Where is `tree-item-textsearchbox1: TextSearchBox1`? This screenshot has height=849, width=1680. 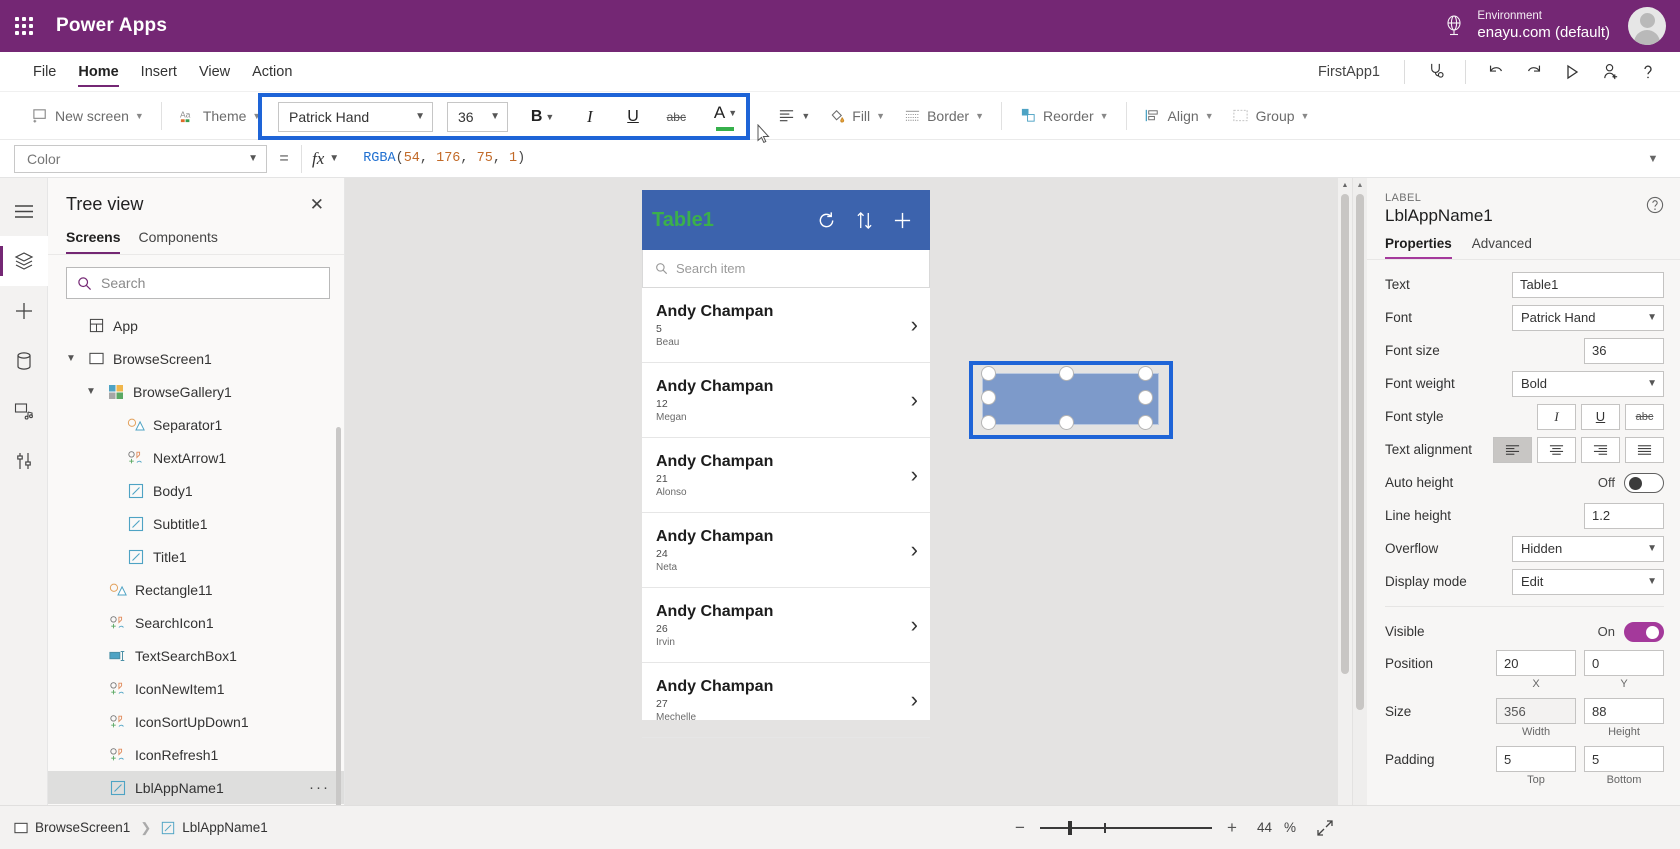
tree-item-textsearchbox1: TextSearchBox1 is located at coordinates (196, 655).